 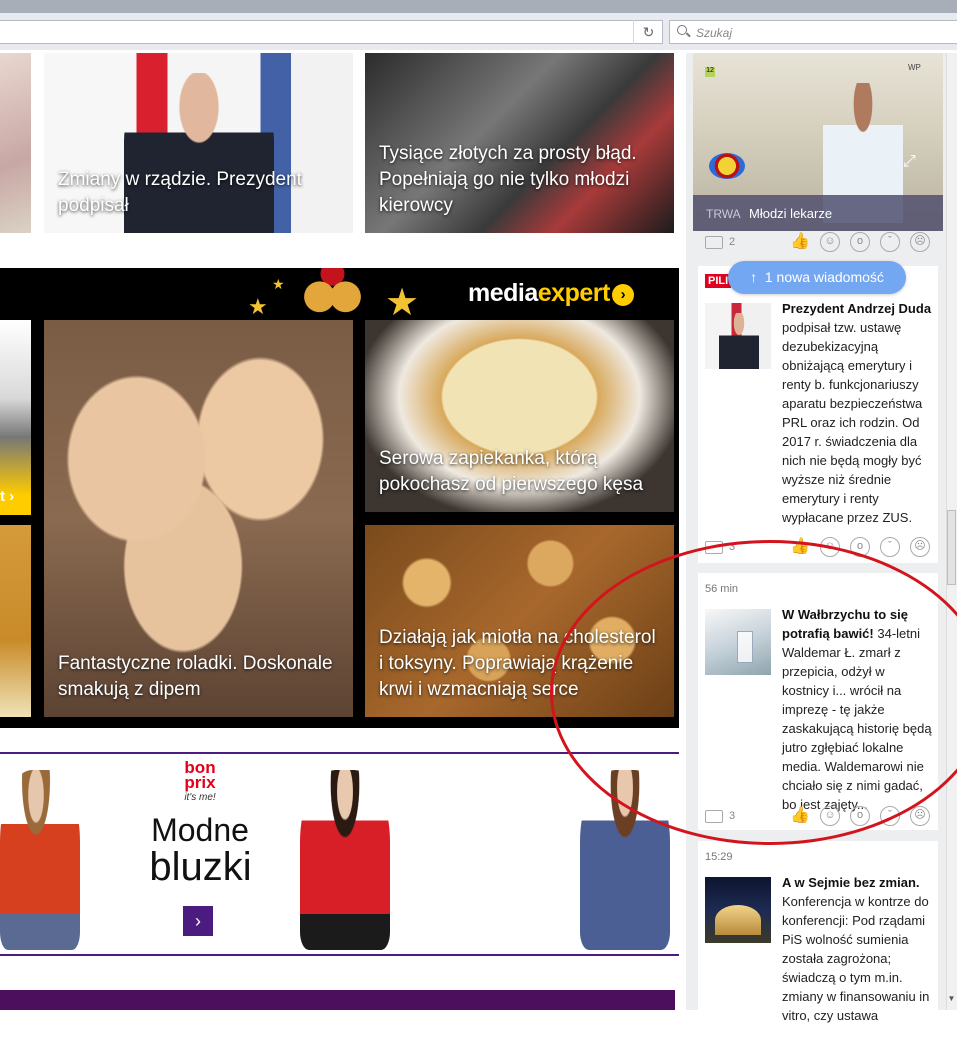 I want to click on tv-logo-icon, so click(x=727, y=166).